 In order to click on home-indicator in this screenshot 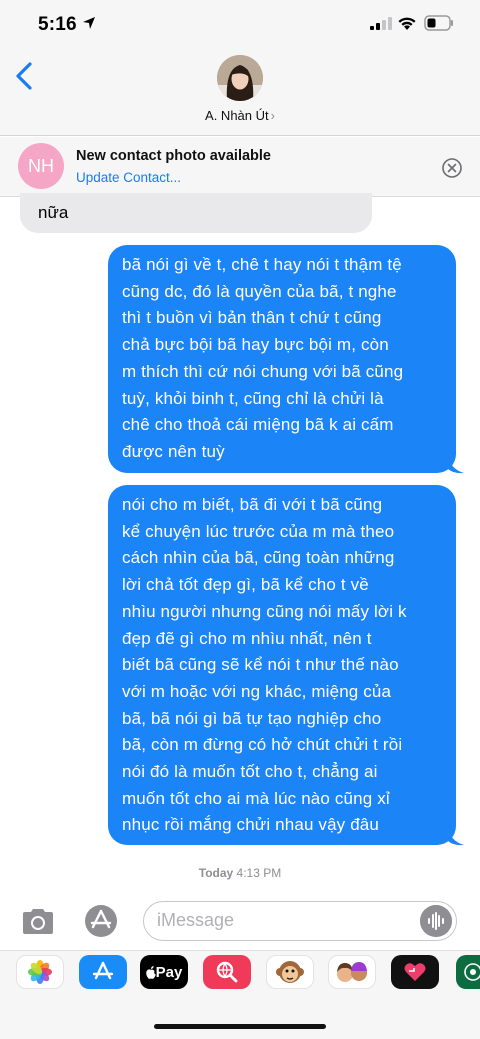, I will do `click(240, 1026)`.